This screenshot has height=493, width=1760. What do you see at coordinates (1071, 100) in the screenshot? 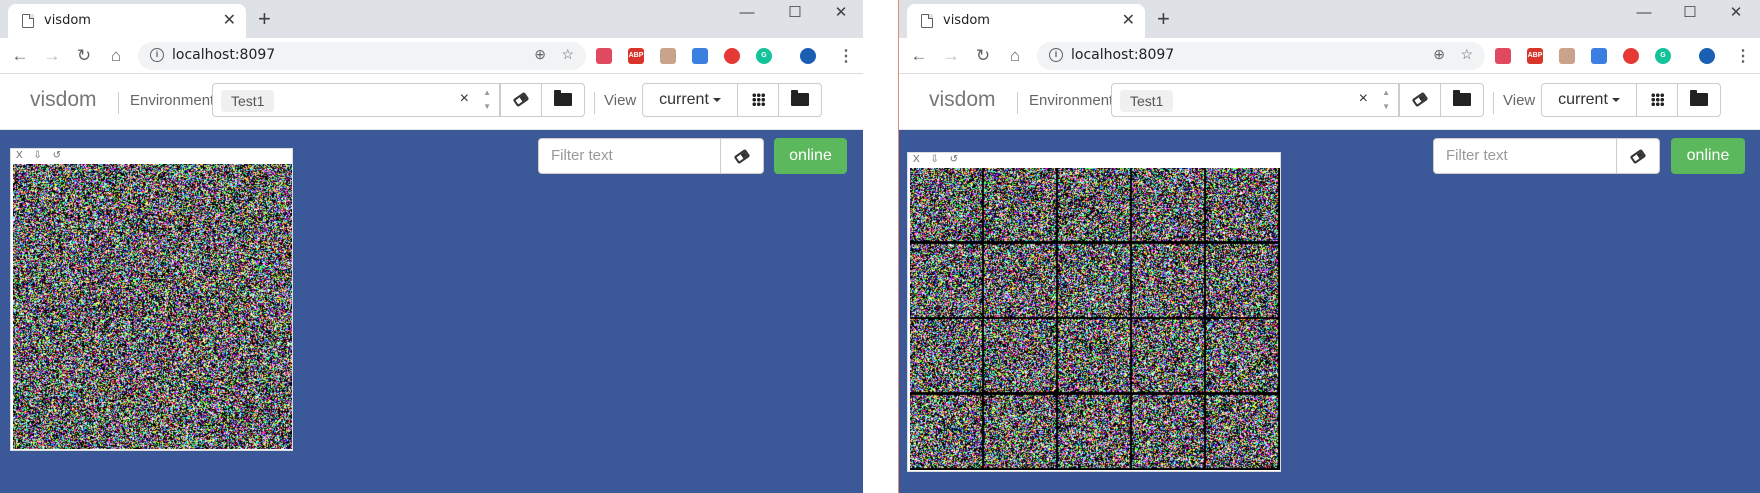
I see `environment-label: Environment` at bounding box center [1071, 100].